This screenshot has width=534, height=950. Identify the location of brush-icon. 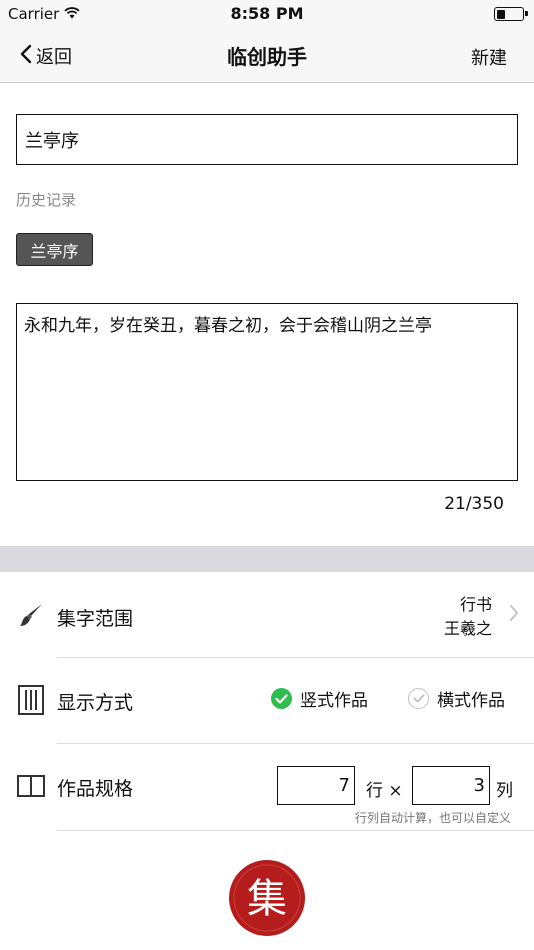
(31, 615).